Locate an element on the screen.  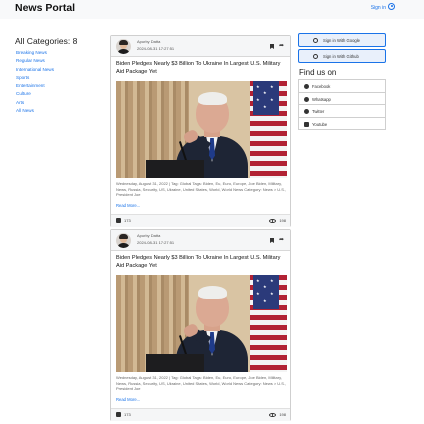
category-entertainment: Entertainment is located at coordinates (60, 86).